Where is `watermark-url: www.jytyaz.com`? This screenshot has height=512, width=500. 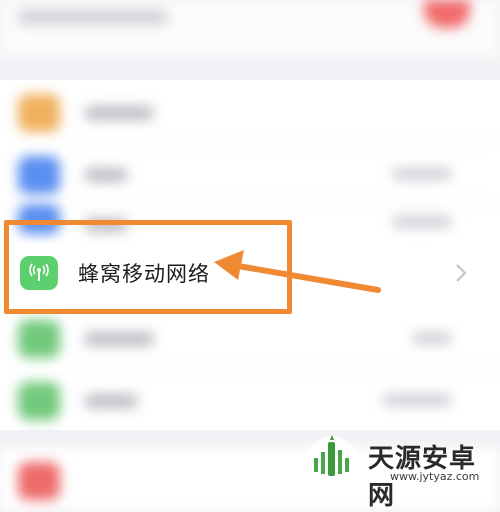
watermark-url: www.jytyaz.com is located at coordinates (435, 476).